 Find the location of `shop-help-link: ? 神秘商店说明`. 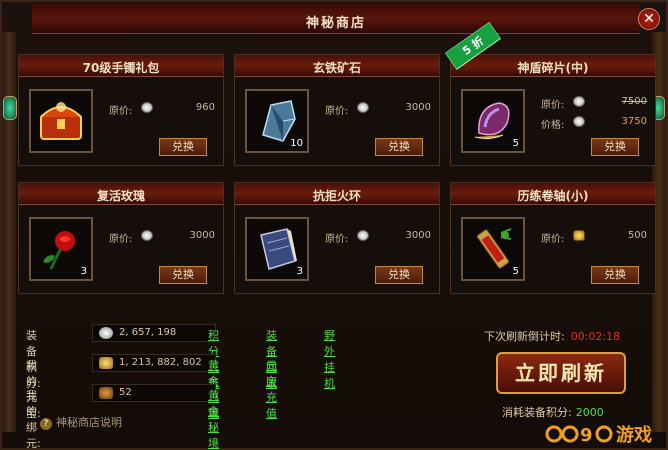

shop-help-link: ? 神秘商店说明 is located at coordinates (81, 422).